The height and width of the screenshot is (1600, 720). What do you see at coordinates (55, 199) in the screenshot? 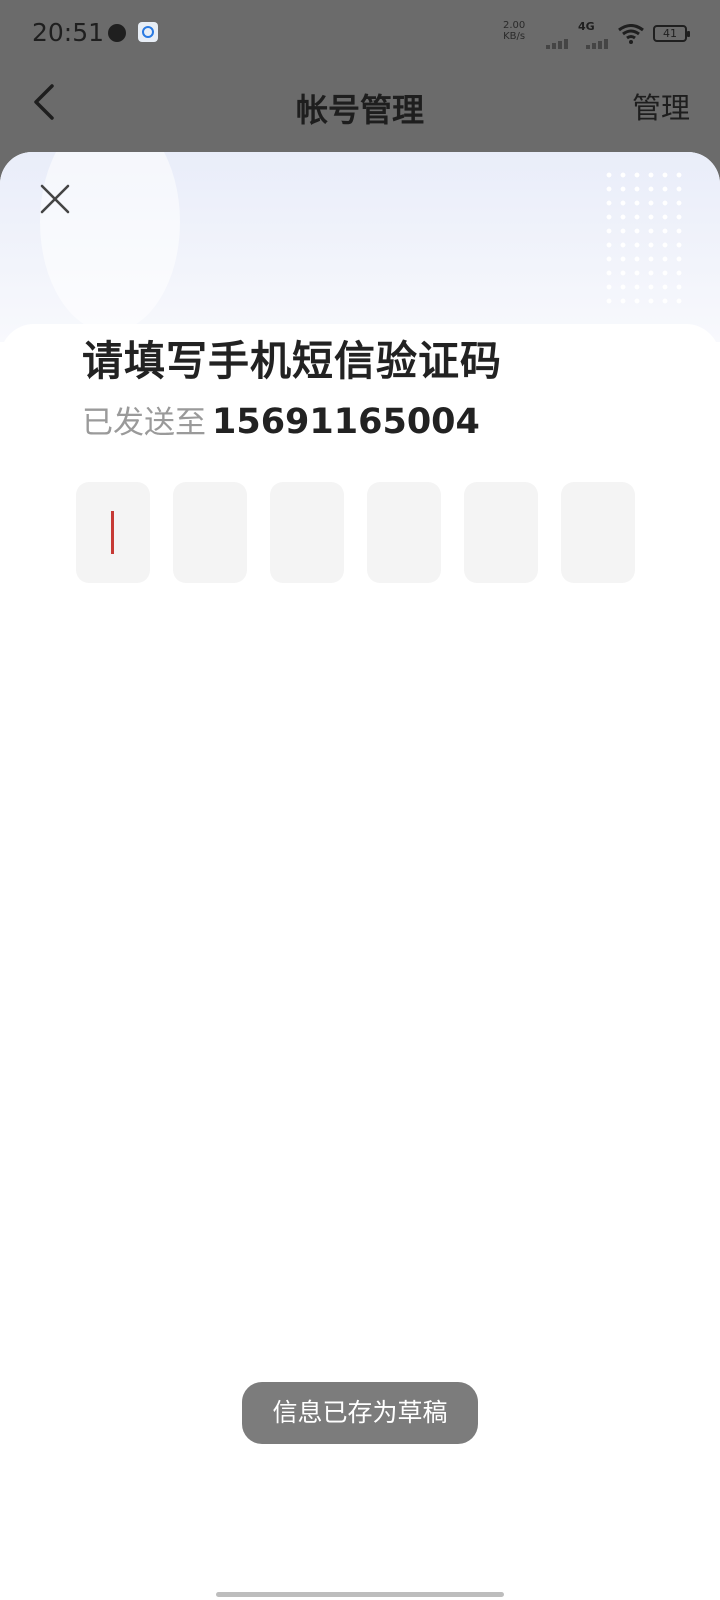
I see `close-icon` at bounding box center [55, 199].